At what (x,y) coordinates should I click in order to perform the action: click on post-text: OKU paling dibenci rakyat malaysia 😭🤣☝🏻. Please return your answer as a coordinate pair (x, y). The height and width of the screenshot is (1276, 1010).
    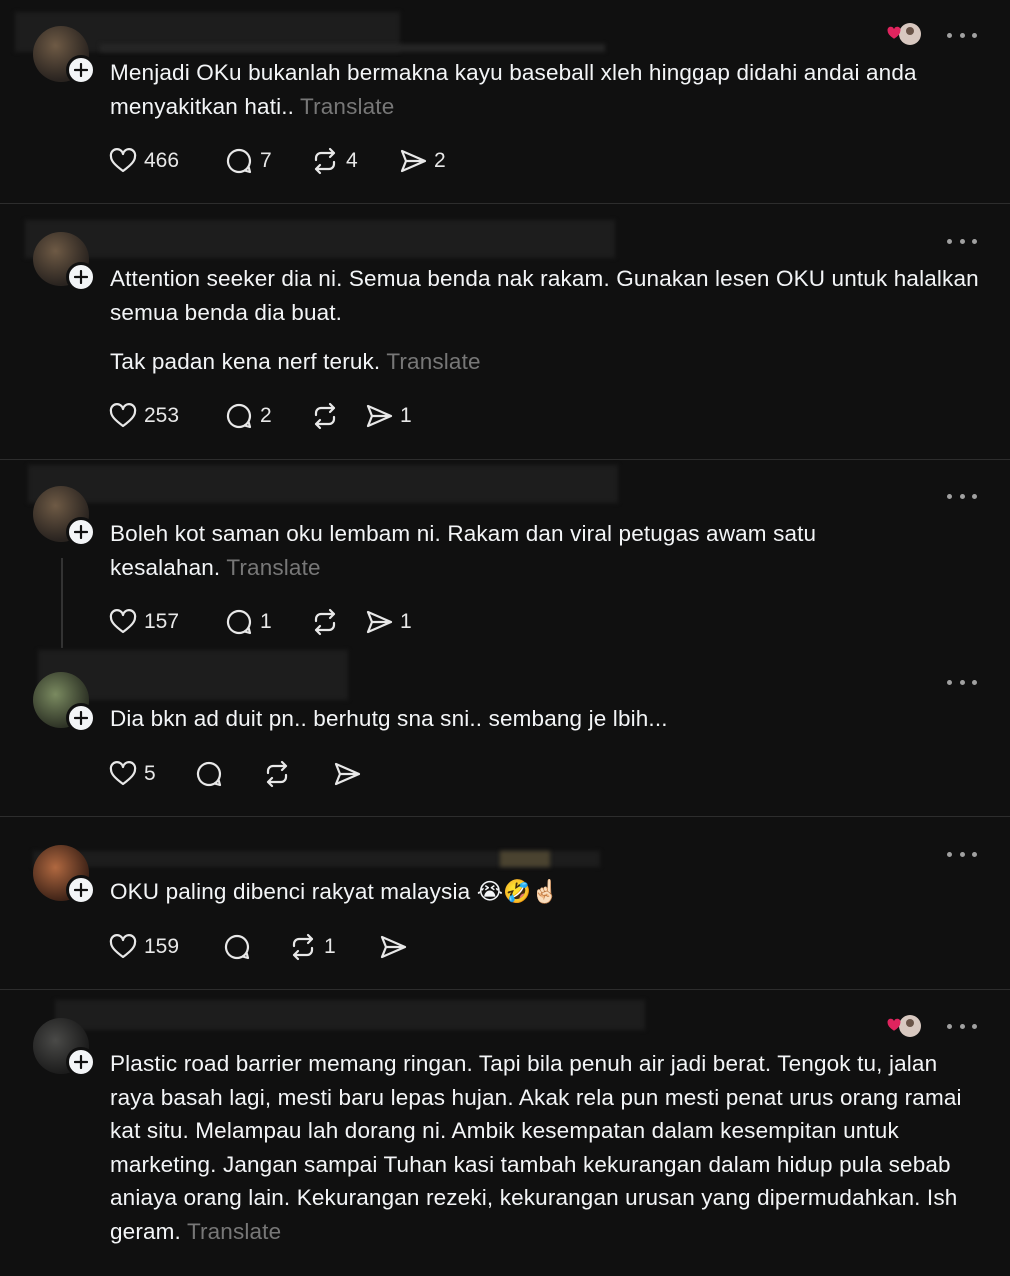
    Looking at the image, I should click on (545, 892).